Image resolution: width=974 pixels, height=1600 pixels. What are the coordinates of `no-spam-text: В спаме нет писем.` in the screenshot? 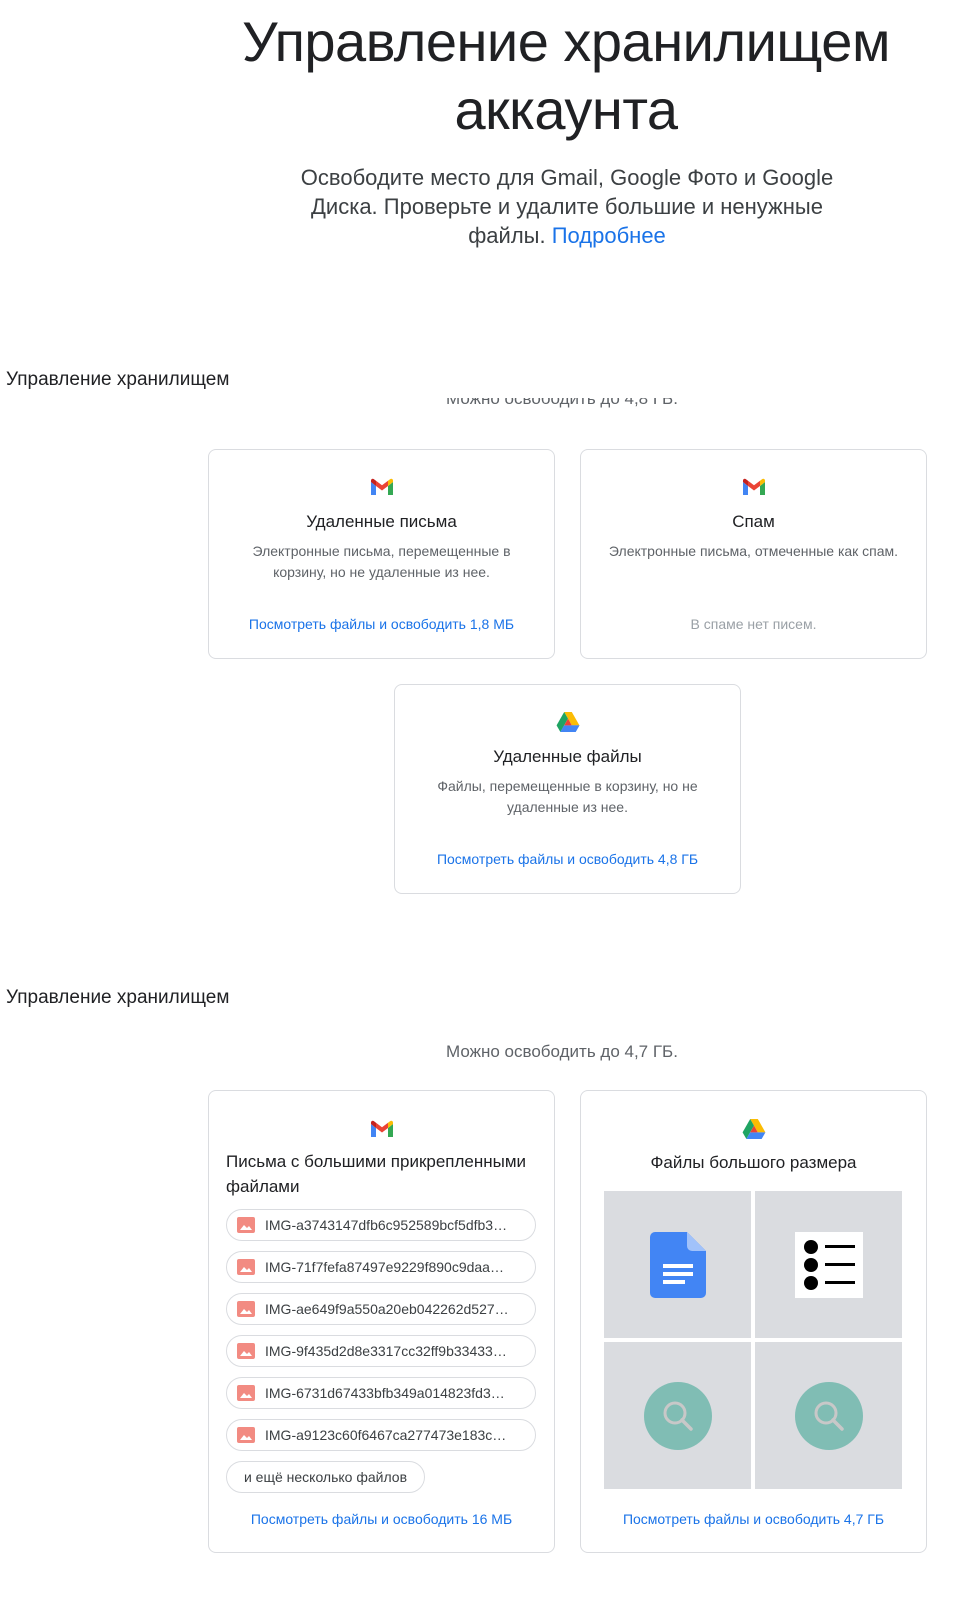 It's located at (753, 624).